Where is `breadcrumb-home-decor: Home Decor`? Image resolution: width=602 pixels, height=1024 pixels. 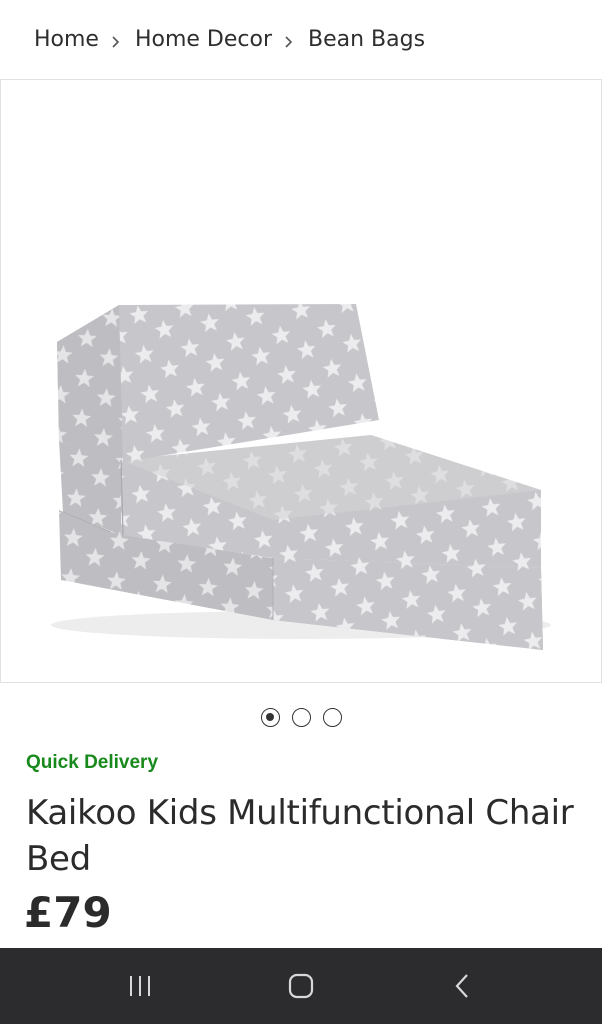
breadcrumb-home-decor: Home Decor is located at coordinates (203, 39).